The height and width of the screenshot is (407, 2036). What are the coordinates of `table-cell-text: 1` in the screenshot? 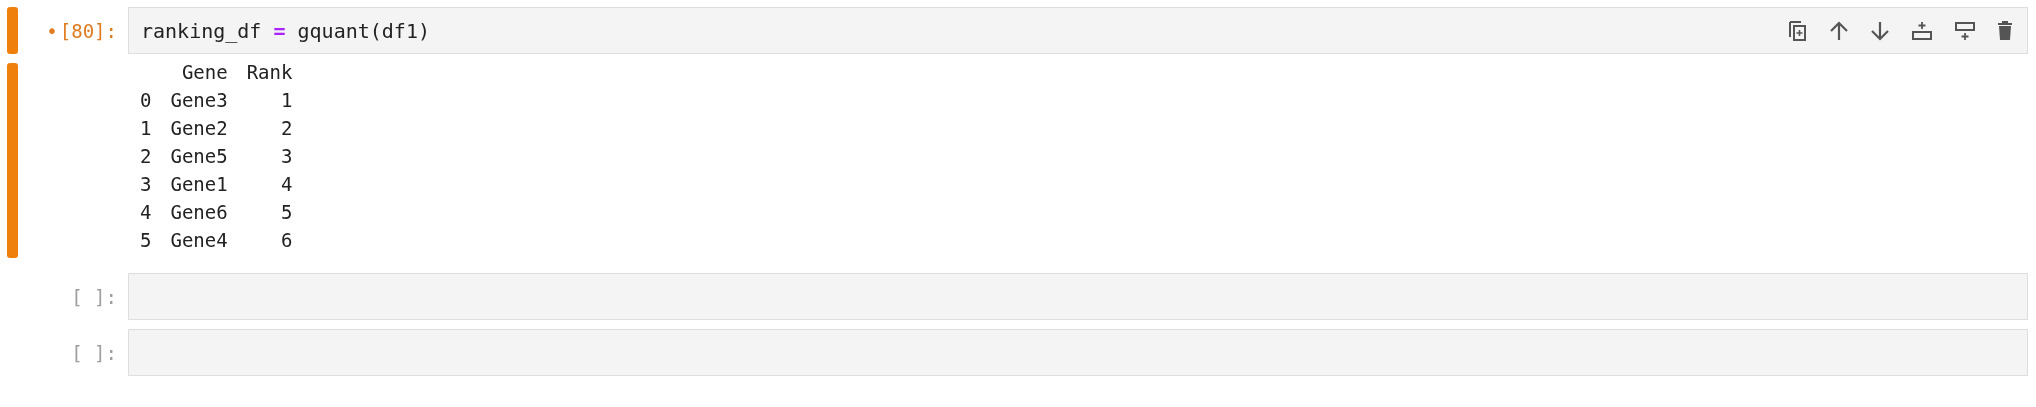 It's located at (286, 100).